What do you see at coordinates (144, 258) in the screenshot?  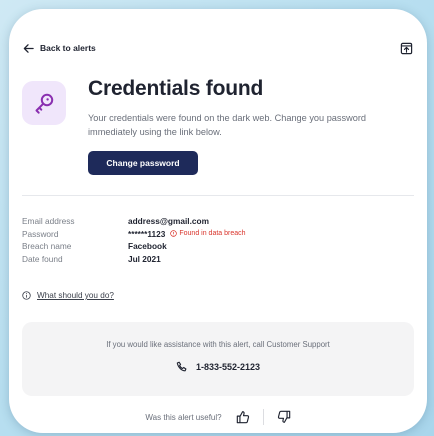 I see `detail-value: Jul 2021` at bounding box center [144, 258].